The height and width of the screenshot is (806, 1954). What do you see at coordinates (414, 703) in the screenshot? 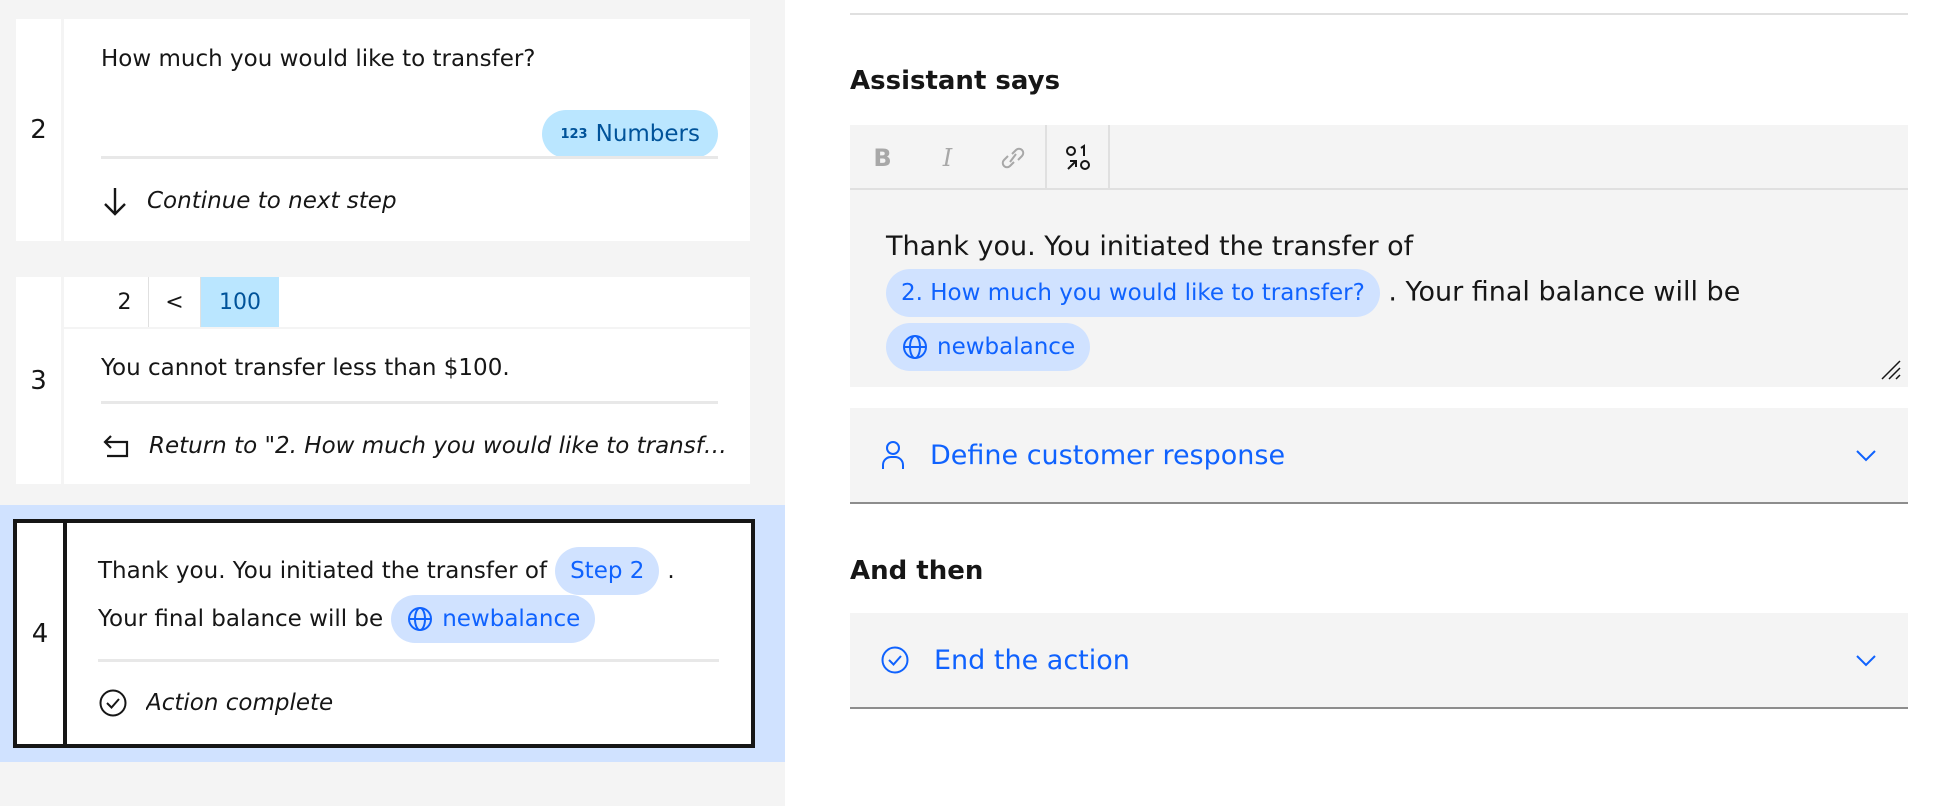
I see `step-footer: Action complete` at bounding box center [414, 703].